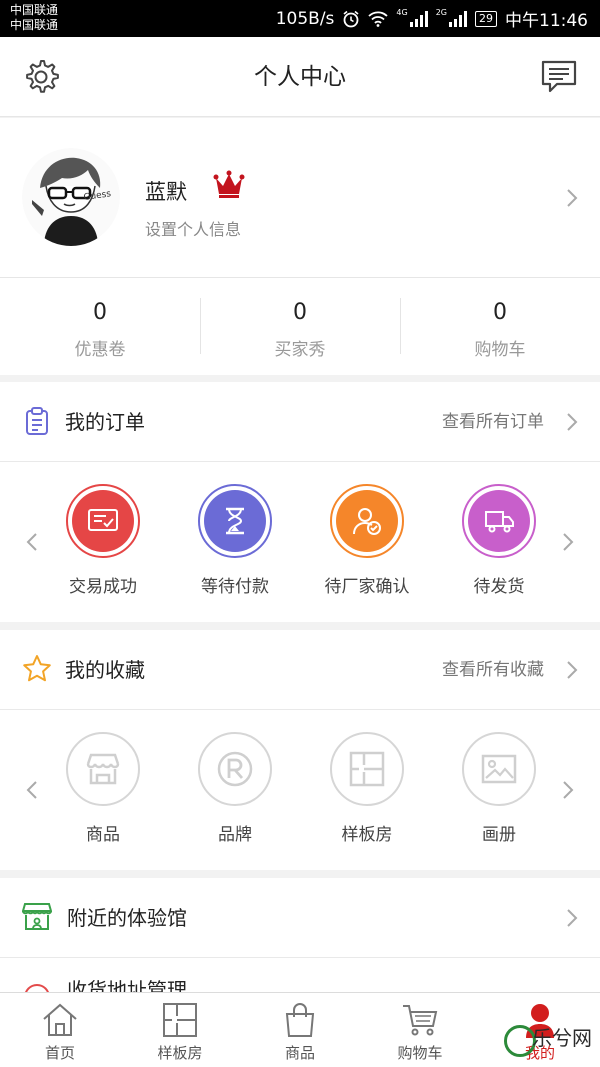  I want to click on app-header: 个人中心, so click(300, 77).